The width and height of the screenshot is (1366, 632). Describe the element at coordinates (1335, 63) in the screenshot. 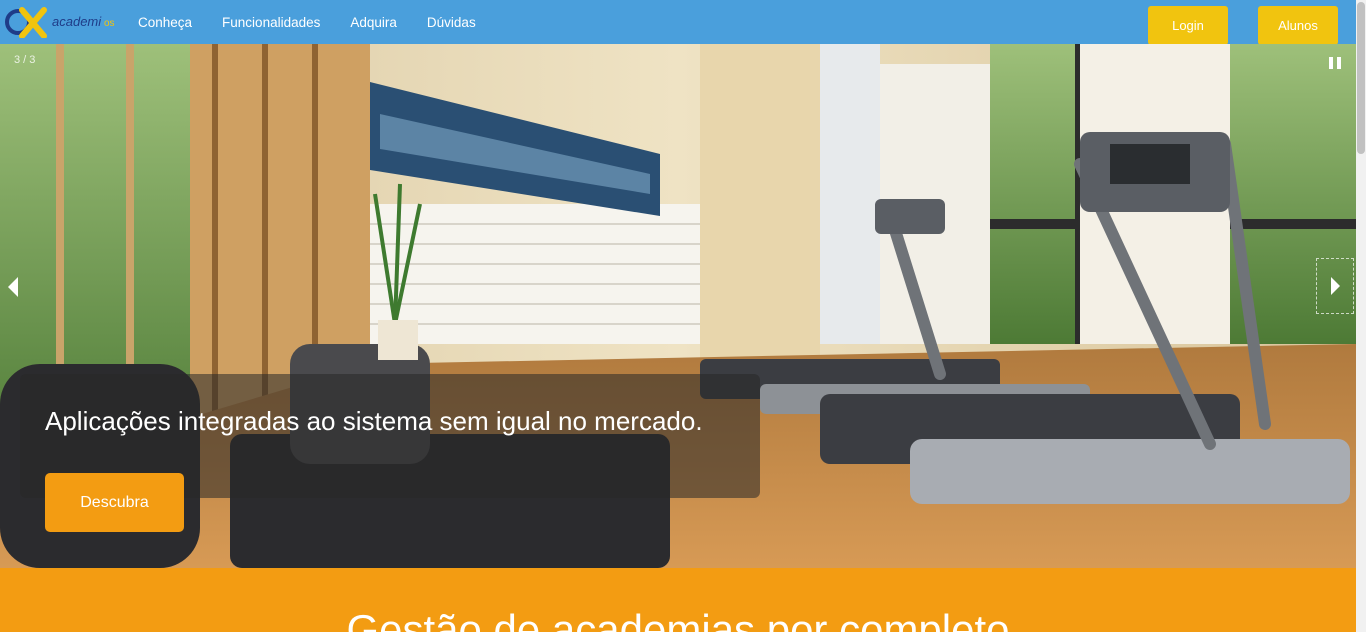

I see `pause-icon` at that location.